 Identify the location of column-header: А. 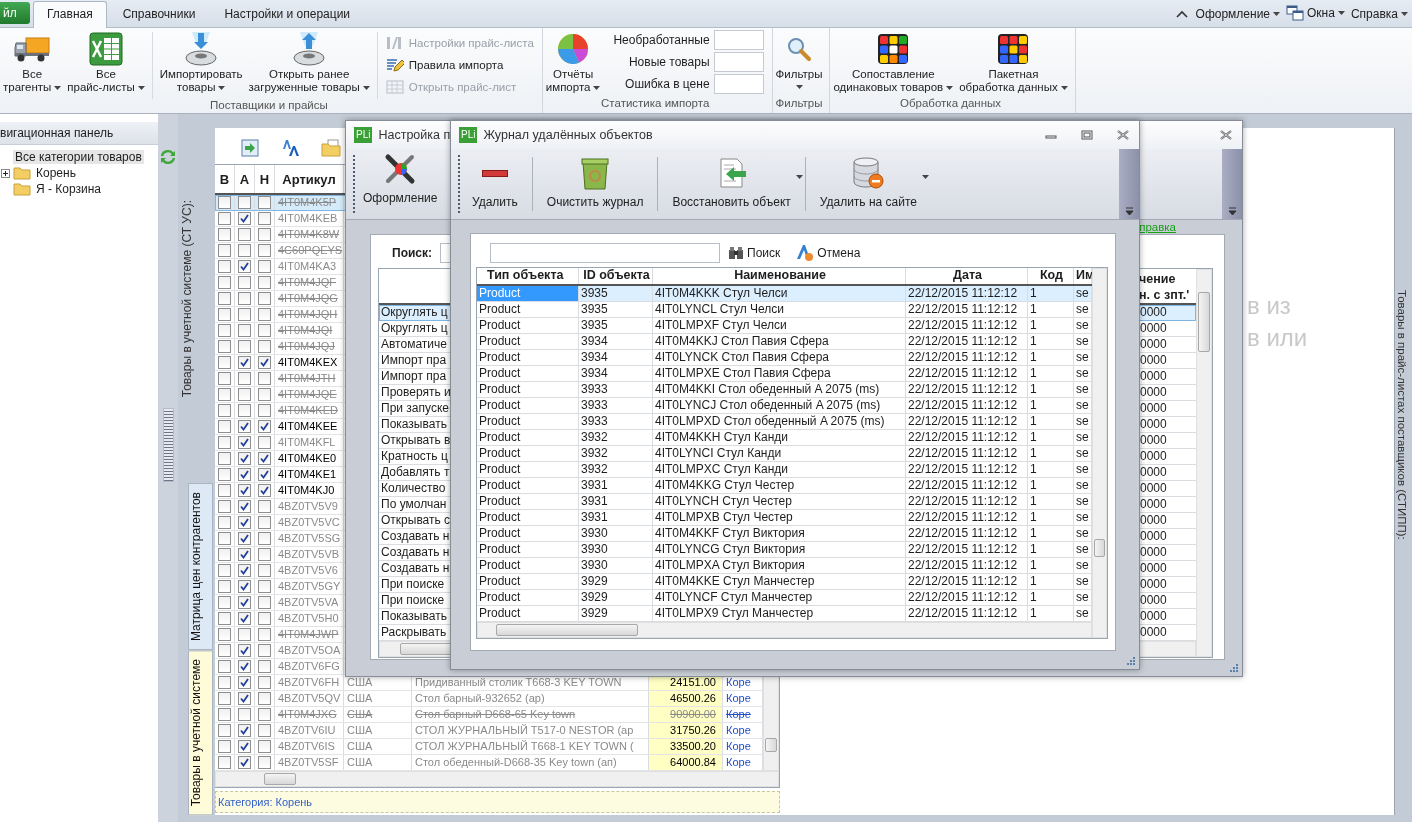
(245, 179).